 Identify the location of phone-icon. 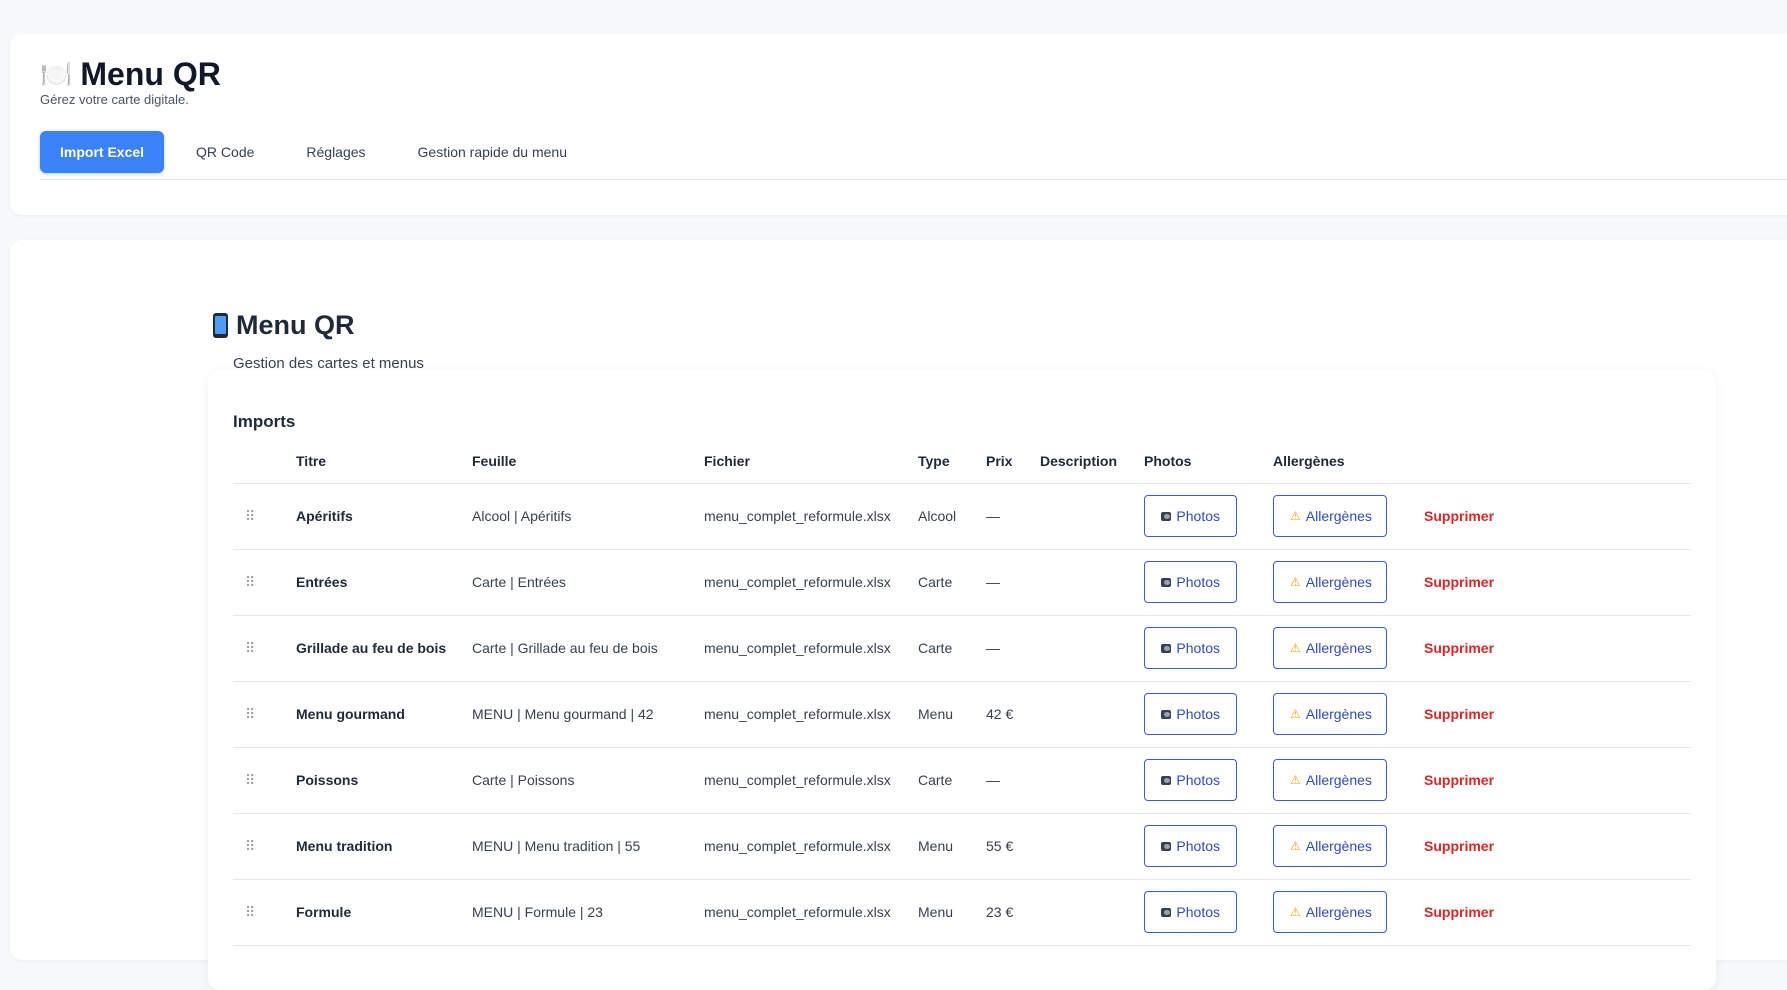
(220, 325).